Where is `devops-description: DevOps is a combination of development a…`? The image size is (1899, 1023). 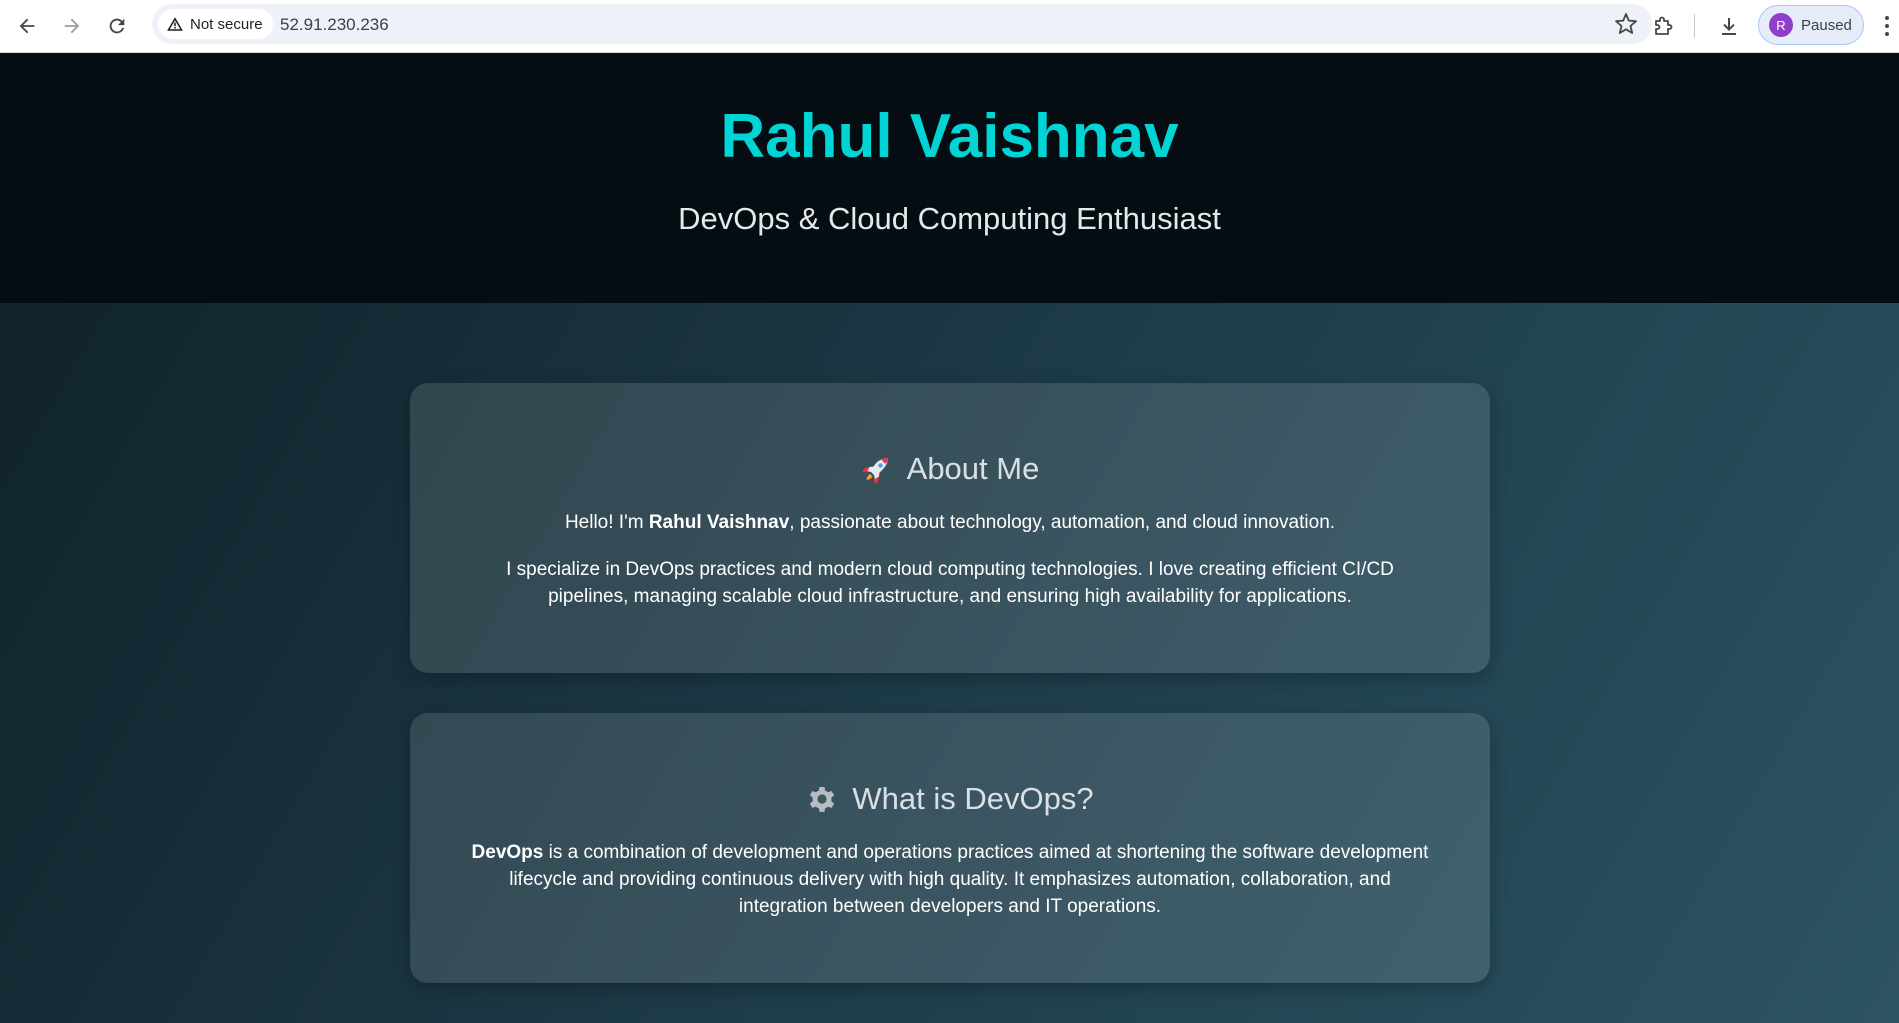 devops-description: DevOps is a combination of development a… is located at coordinates (950, 879).